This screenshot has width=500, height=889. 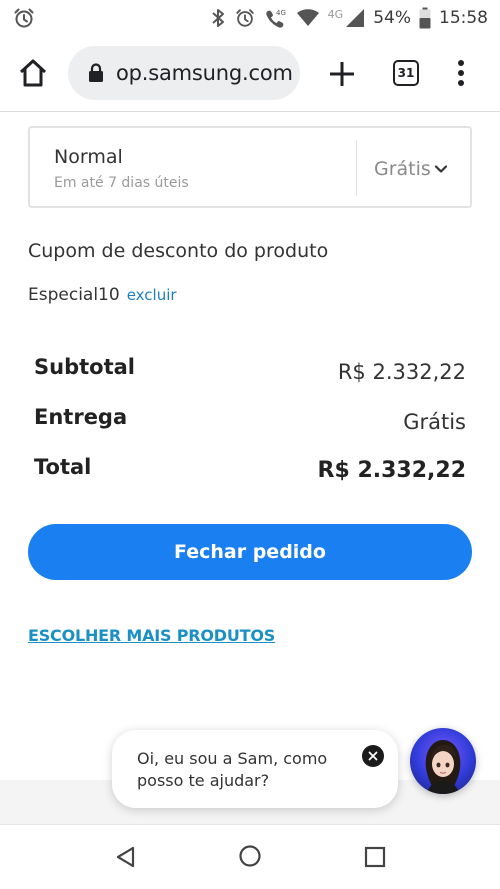 What do you see at coordinates (33, 73) in the screenshot?
I see `home-icon` at bounding box center [33, 73].